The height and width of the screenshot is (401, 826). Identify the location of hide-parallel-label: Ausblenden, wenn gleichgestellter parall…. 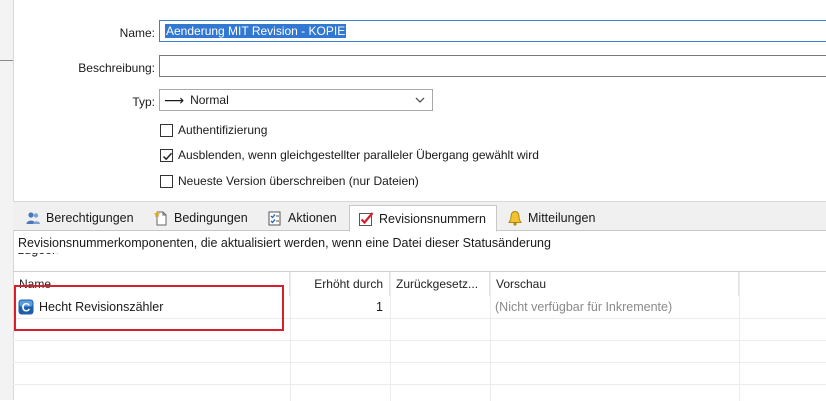
(358, 155).